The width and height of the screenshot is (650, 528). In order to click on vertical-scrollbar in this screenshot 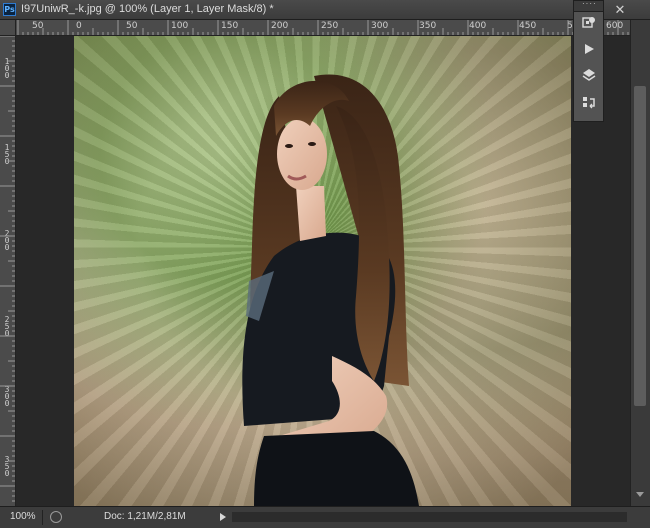, I will do `click(640, 263)`.